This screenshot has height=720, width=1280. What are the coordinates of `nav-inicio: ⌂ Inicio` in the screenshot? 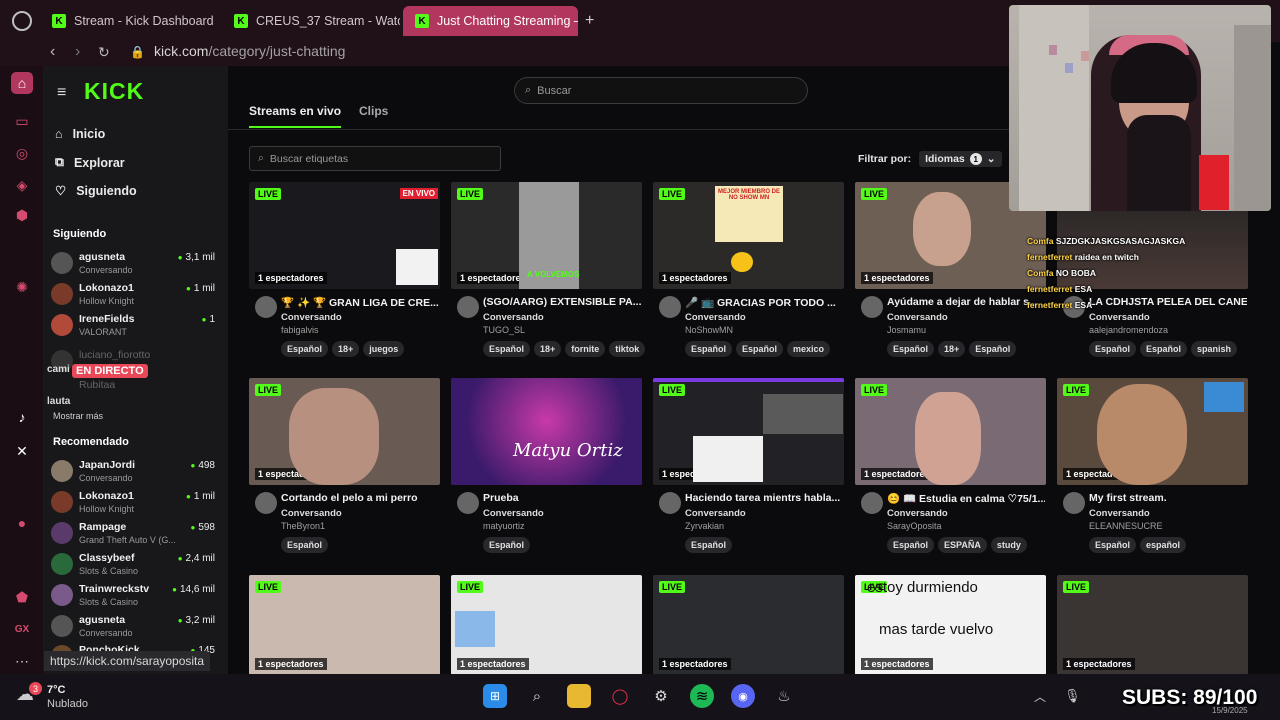 It's located at (80, 134).